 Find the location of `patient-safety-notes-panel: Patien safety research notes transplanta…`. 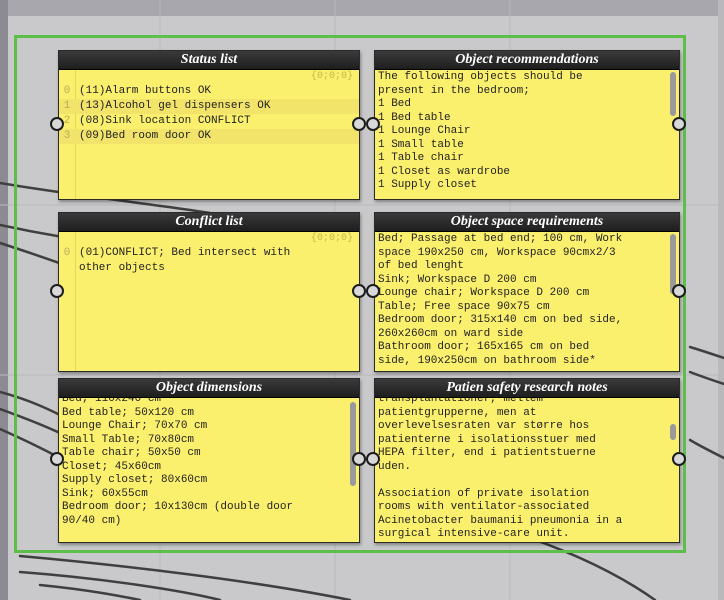

patient-safety-notes-panel: Patien safety research notes transplanta… is located at coordinates (527, 460).